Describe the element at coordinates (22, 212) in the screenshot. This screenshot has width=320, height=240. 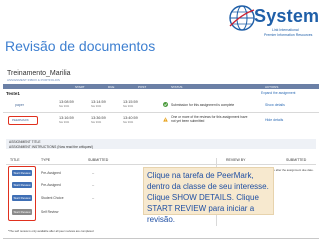
I see `start-review-button-disabled: Start Review` at that location.